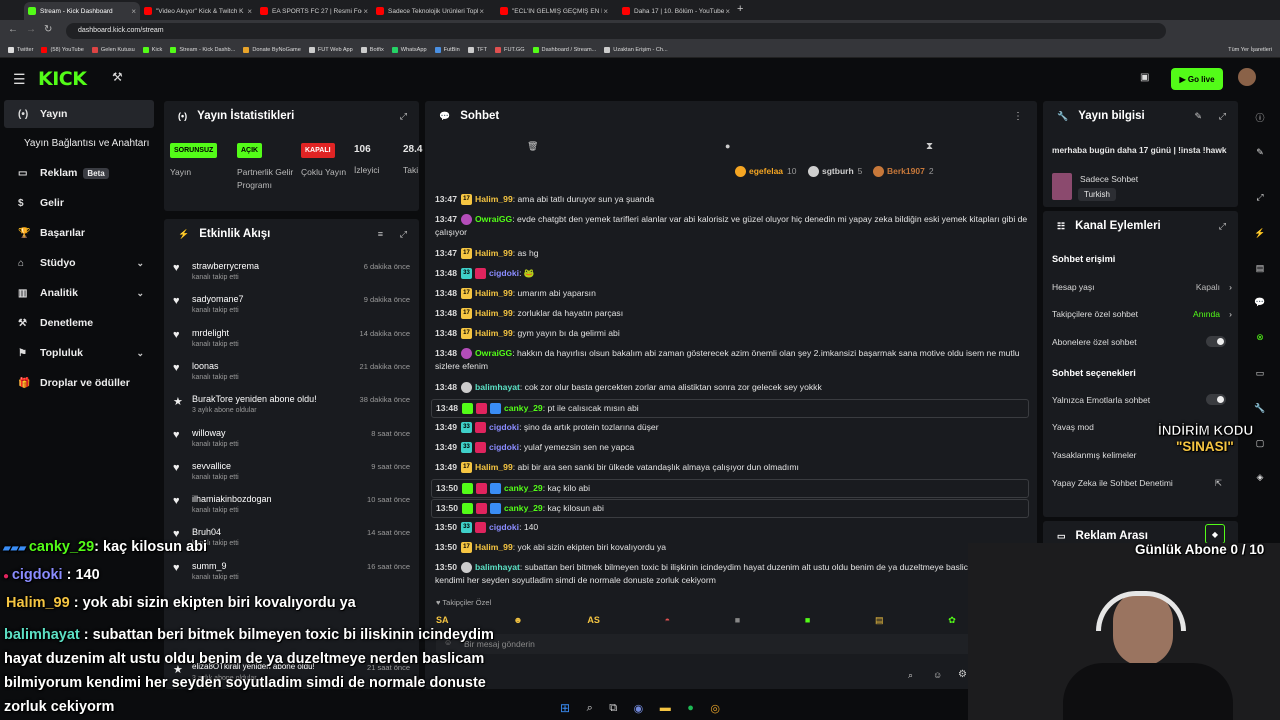 This screenshot has width=1280, height=720. Describe the element at coordinates (198, 11) in the screenshot. I see `browser-tab: "Video Akıyor" Kick & Twitch K ×` at that location.